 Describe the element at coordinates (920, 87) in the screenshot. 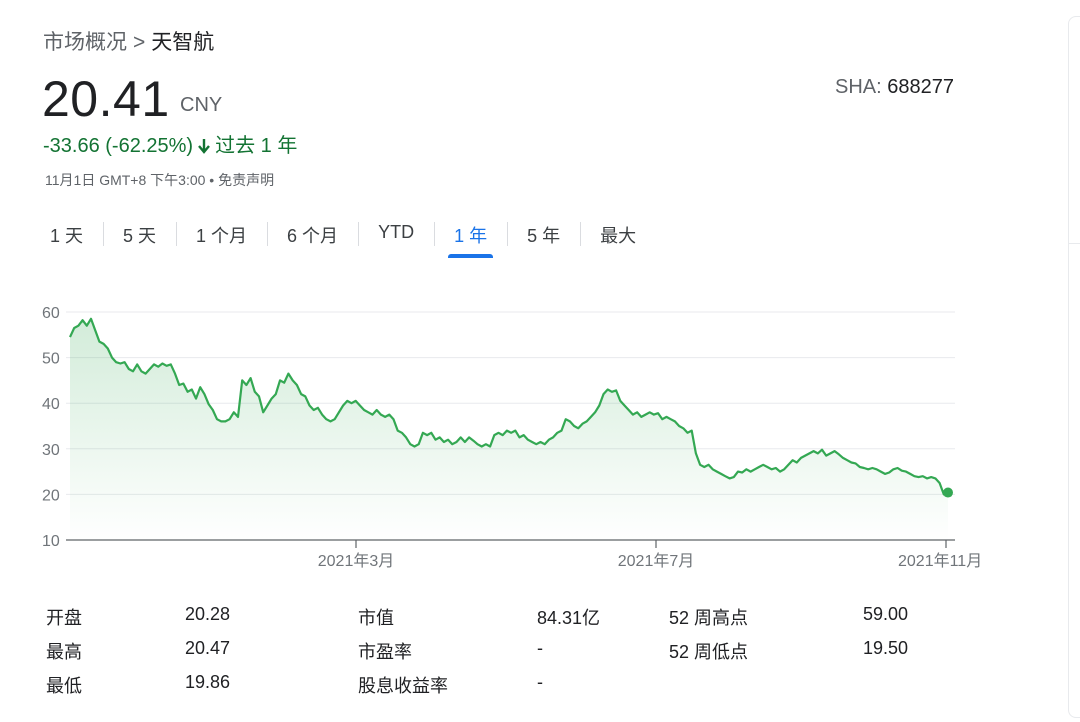

I see `ticker-code: 688277` at that location.